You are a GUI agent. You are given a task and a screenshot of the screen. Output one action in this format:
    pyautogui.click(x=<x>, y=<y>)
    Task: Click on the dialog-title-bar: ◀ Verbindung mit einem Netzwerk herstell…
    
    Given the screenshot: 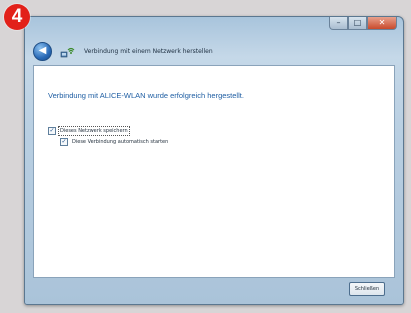 What is the action you would take?
    pyautogui.click(x=123, y=51)
    